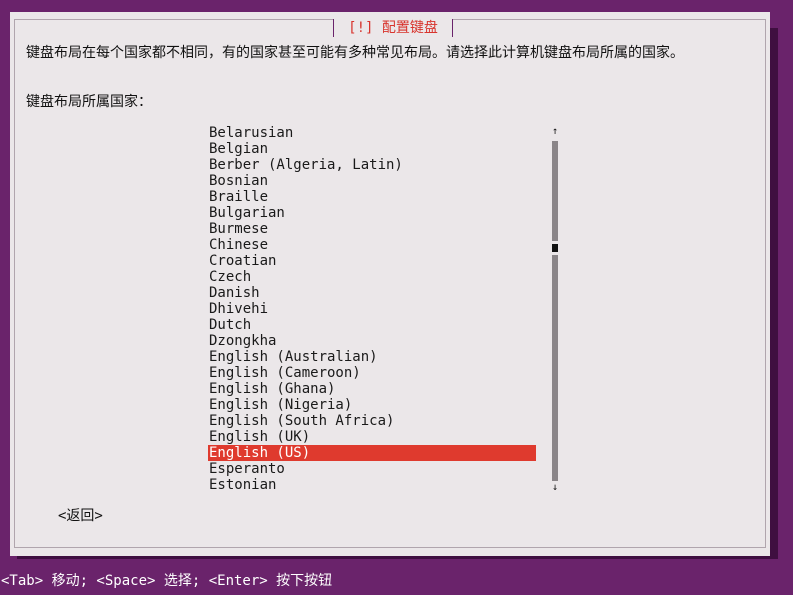  I want to click on list-item: Berber (Algeria, Latin), so click(372, 165).